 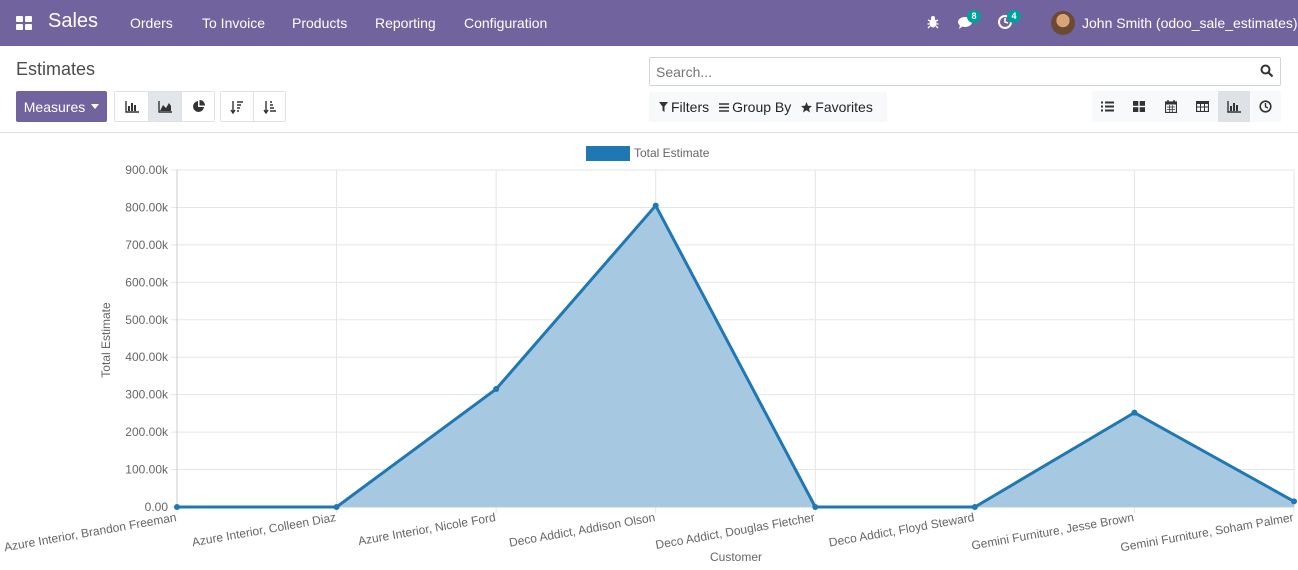 I want to click on app-name: Sales, so click(x=73, y=21).